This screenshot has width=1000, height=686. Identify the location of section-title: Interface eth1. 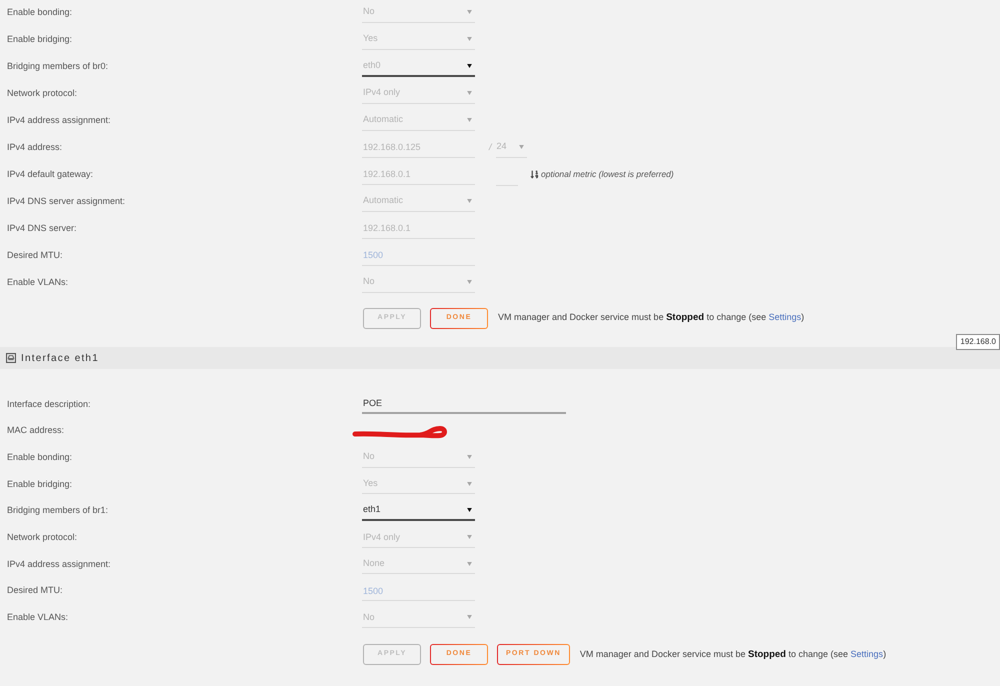
(60, 359).